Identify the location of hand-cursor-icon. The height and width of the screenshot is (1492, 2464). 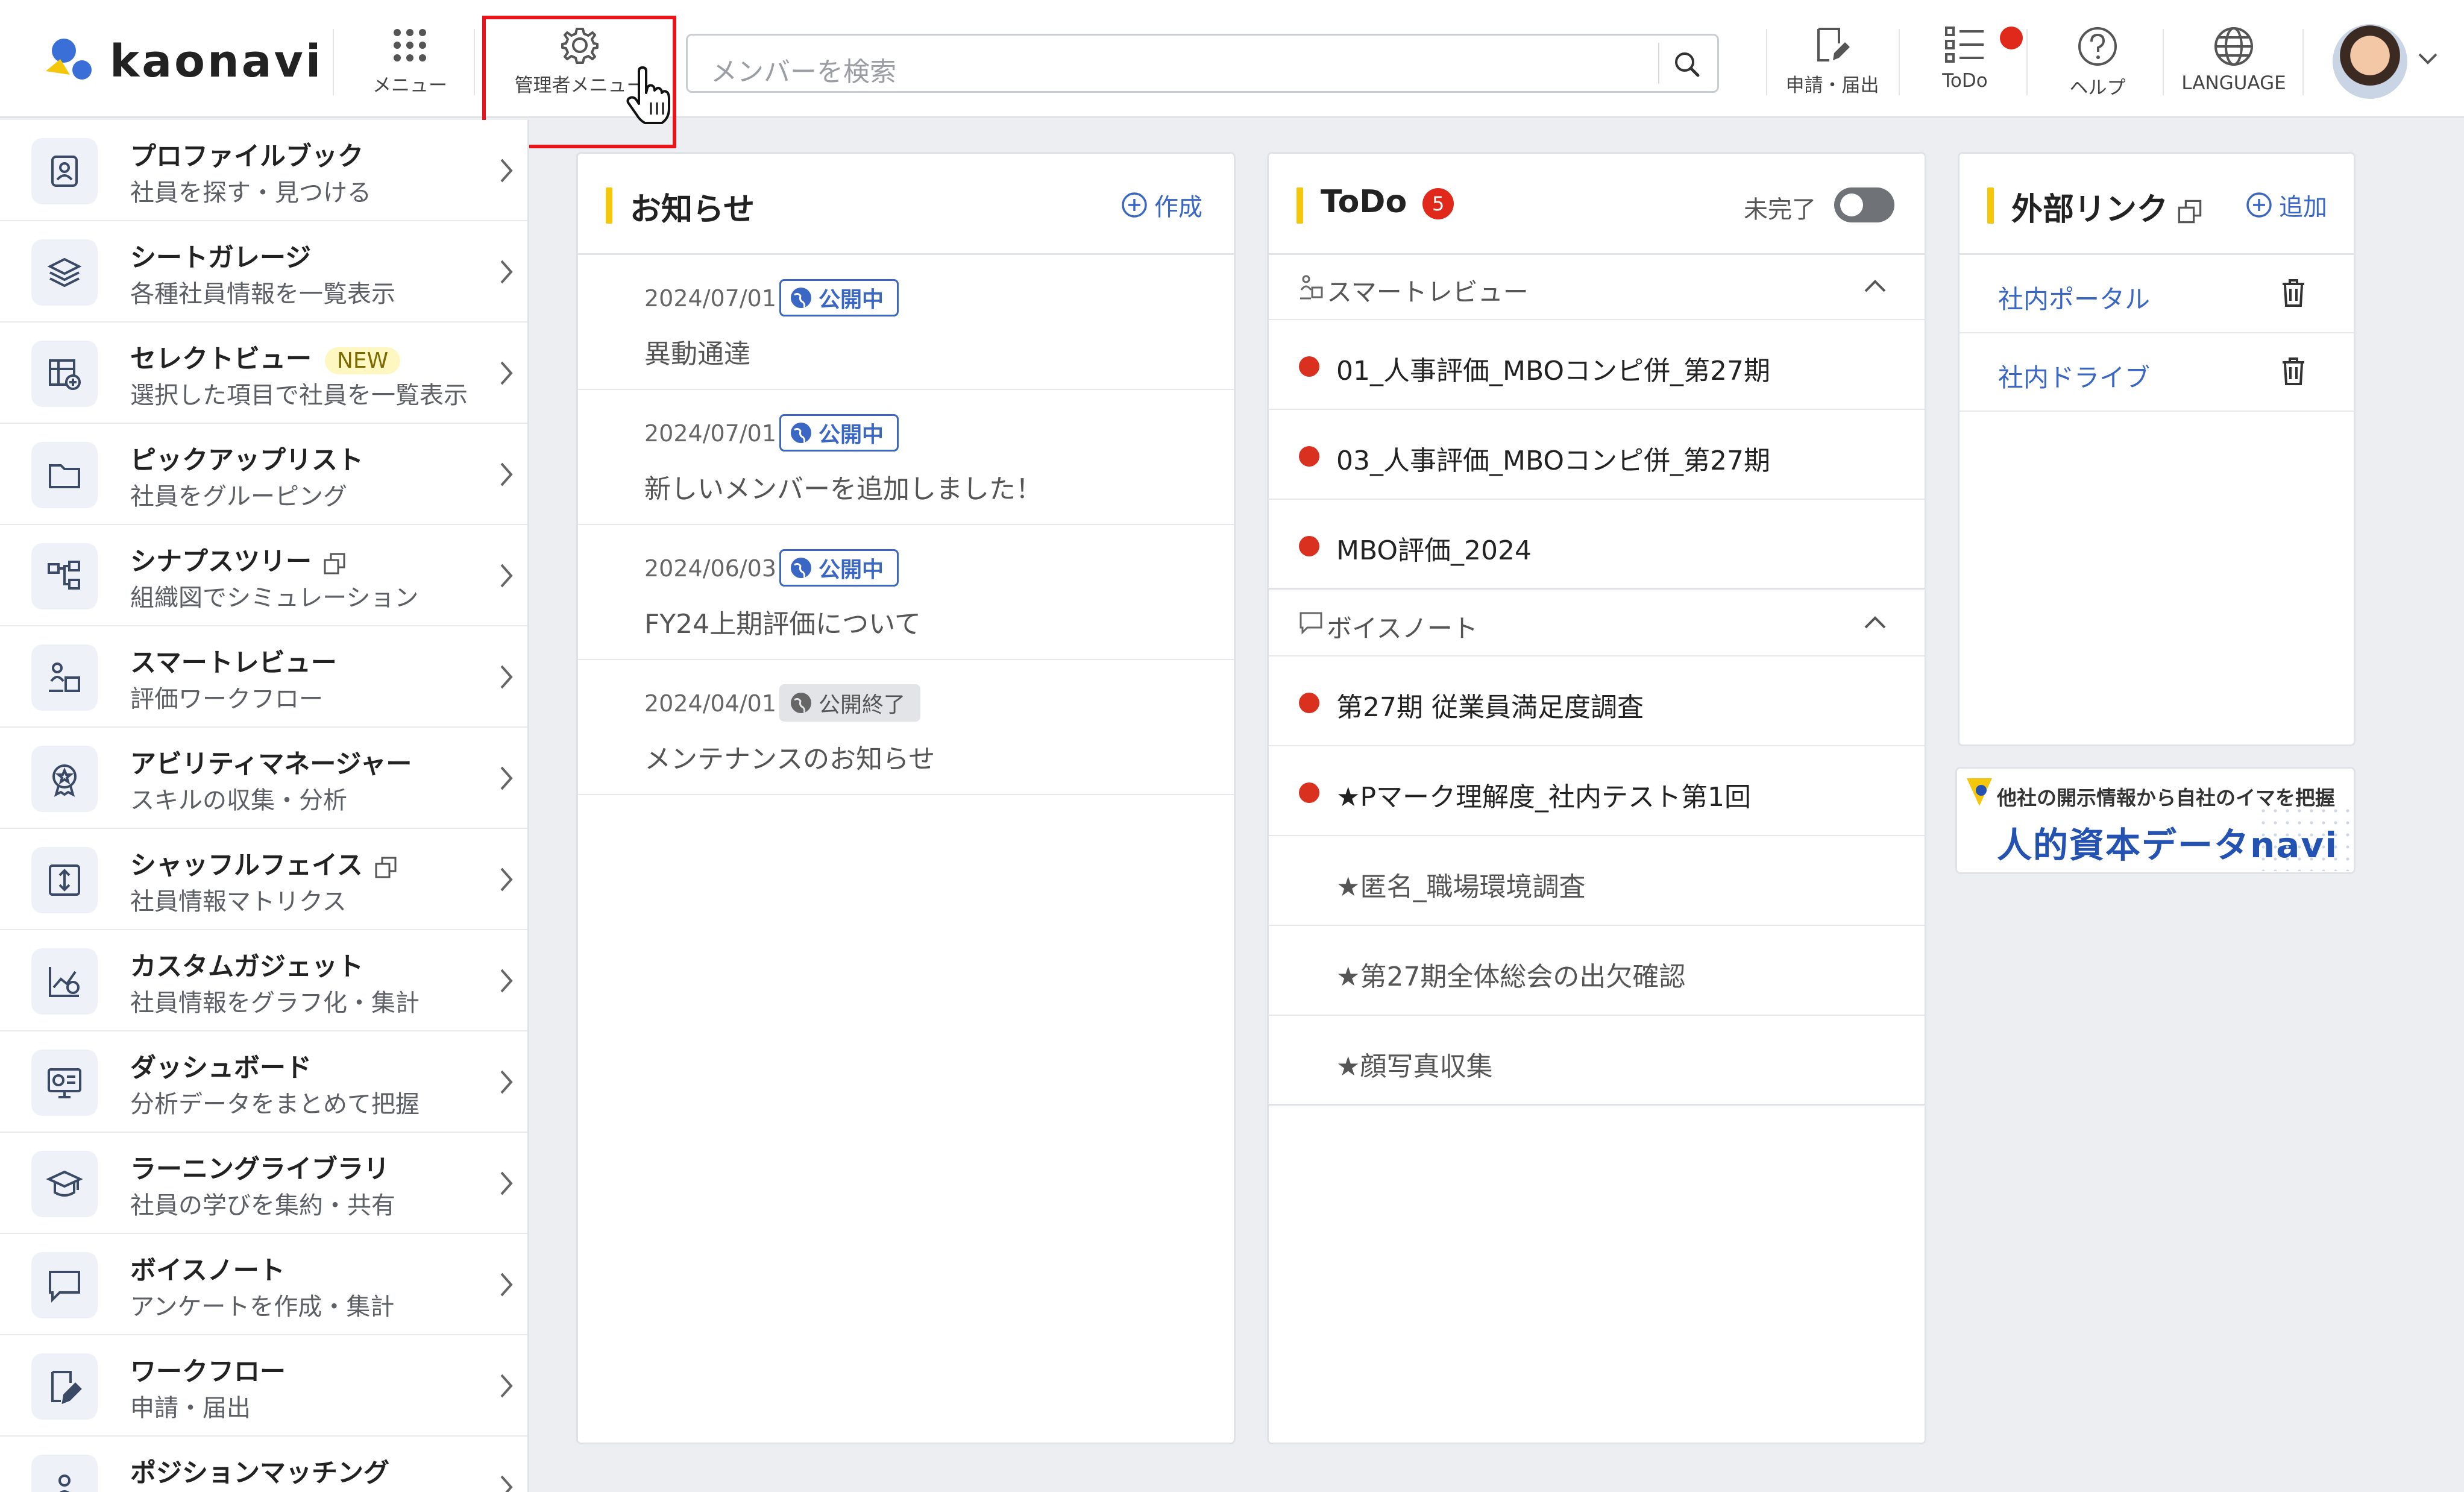
(648, 95).